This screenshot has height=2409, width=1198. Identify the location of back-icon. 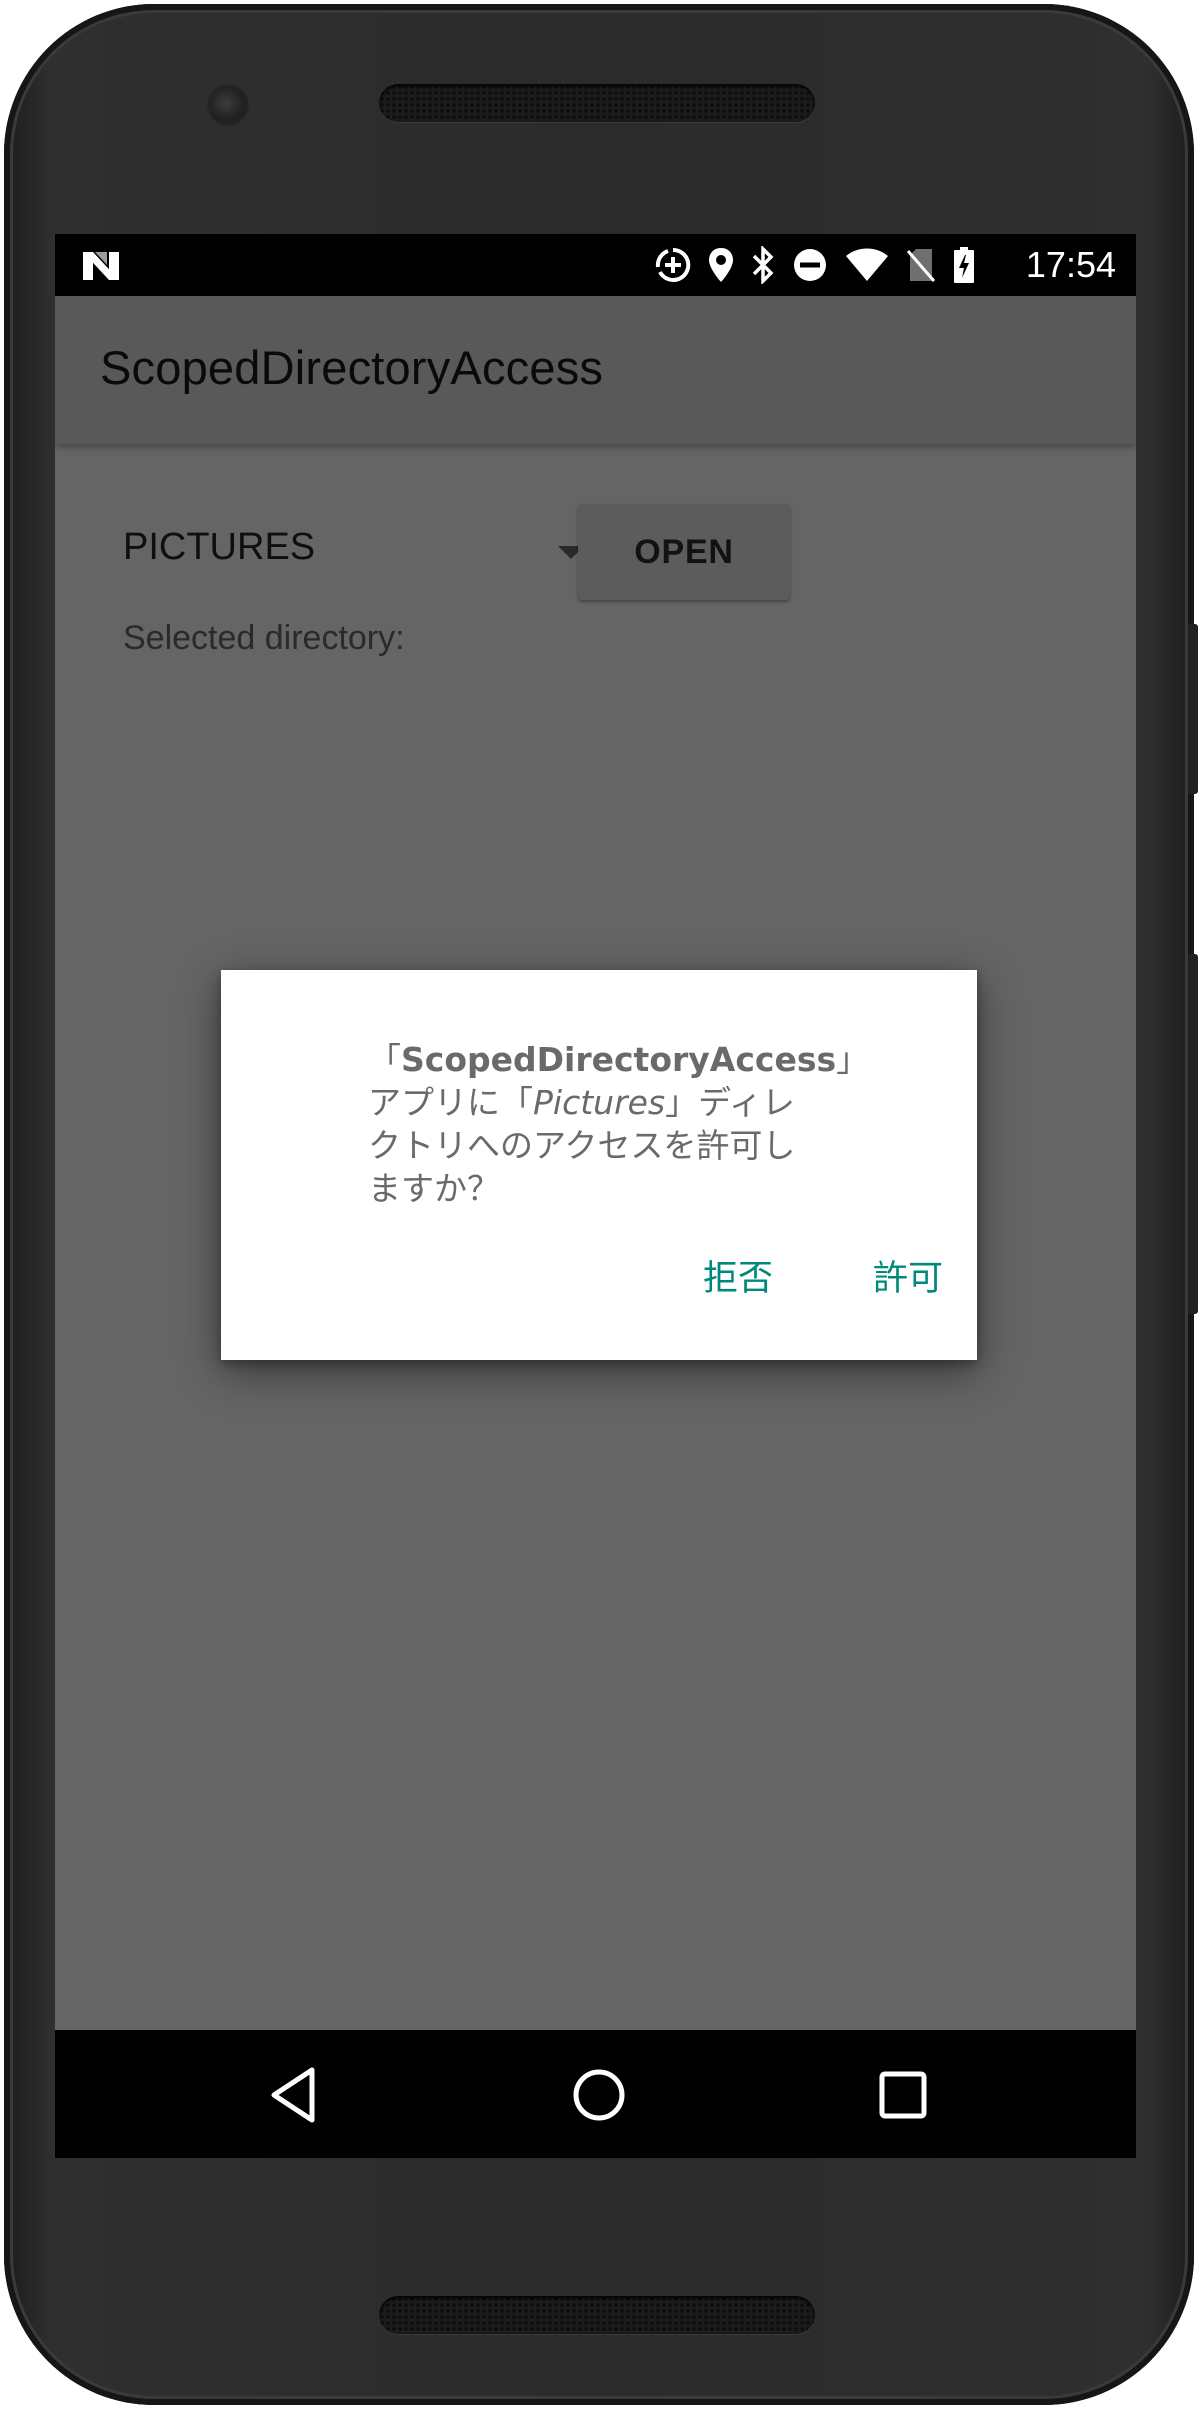
(295, 2095).